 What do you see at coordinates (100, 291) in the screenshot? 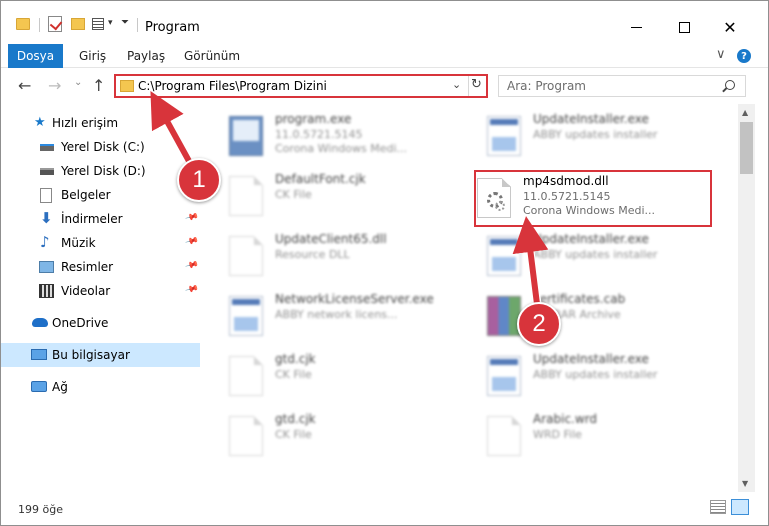
I see `sidebar-item-videos: Videolar 📌` at bounding box center [100, 291].